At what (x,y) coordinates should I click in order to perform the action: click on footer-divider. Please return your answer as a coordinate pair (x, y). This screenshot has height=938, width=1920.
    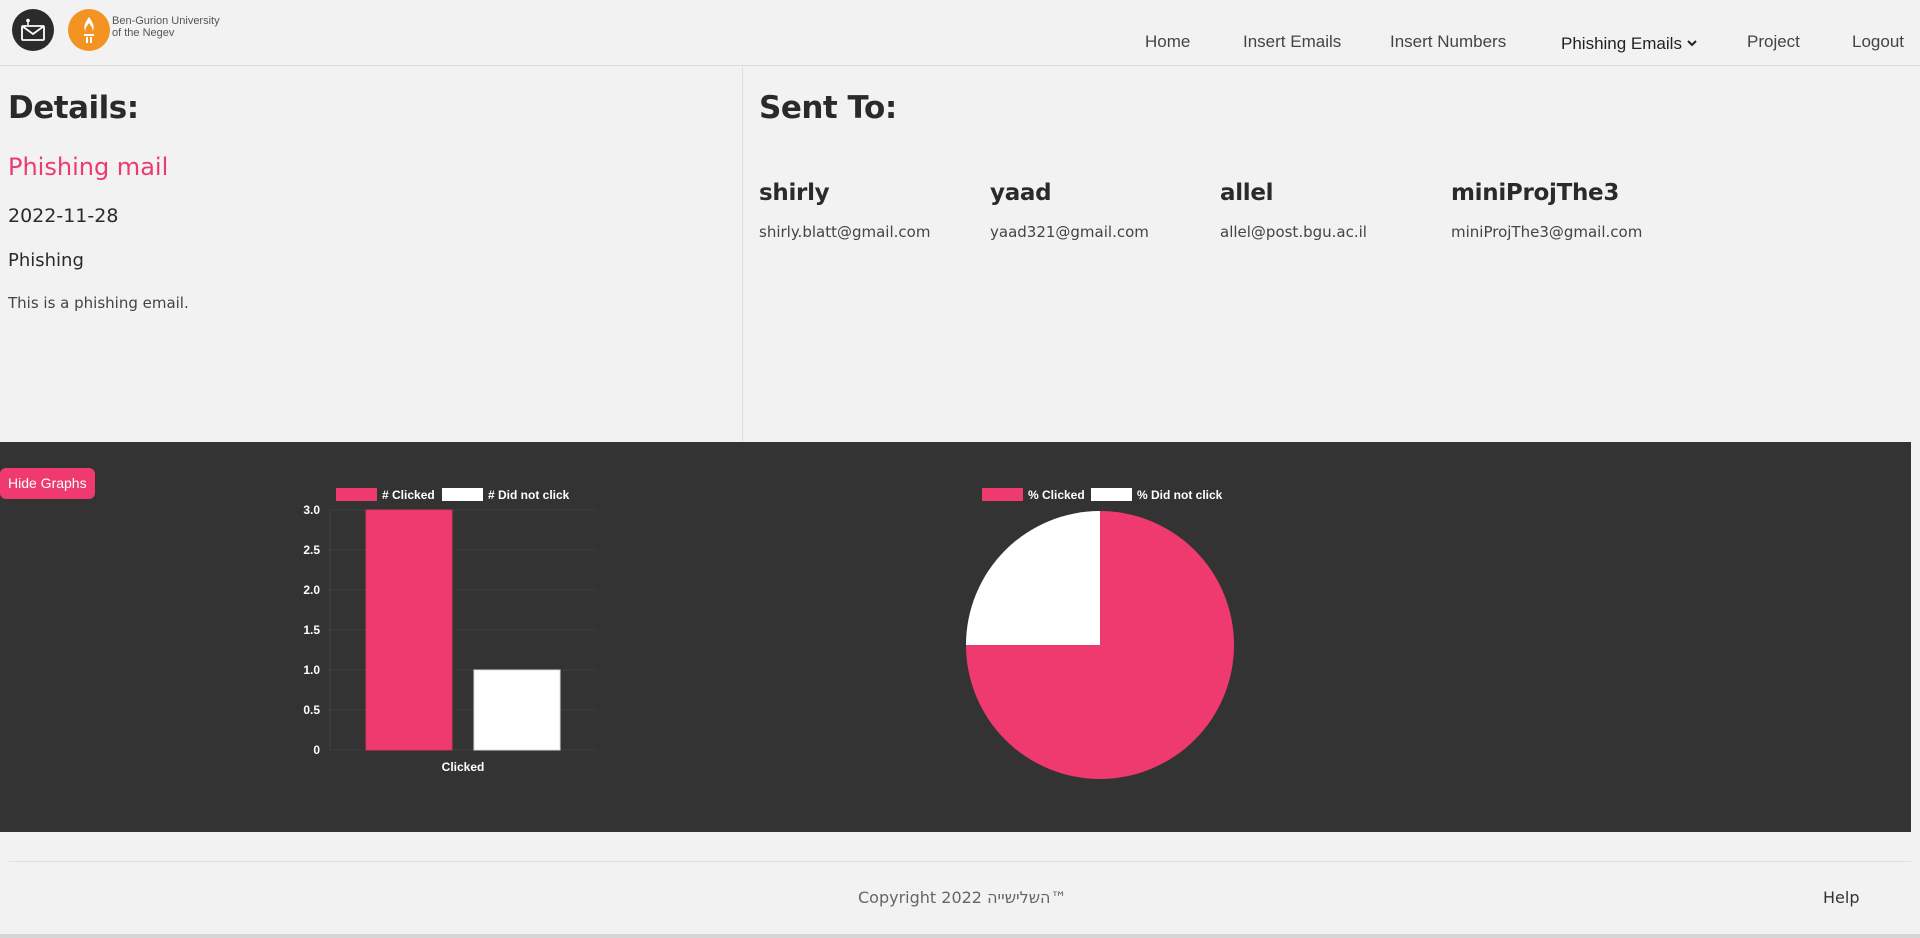
    Looking at the image, I should click on (960, 861).